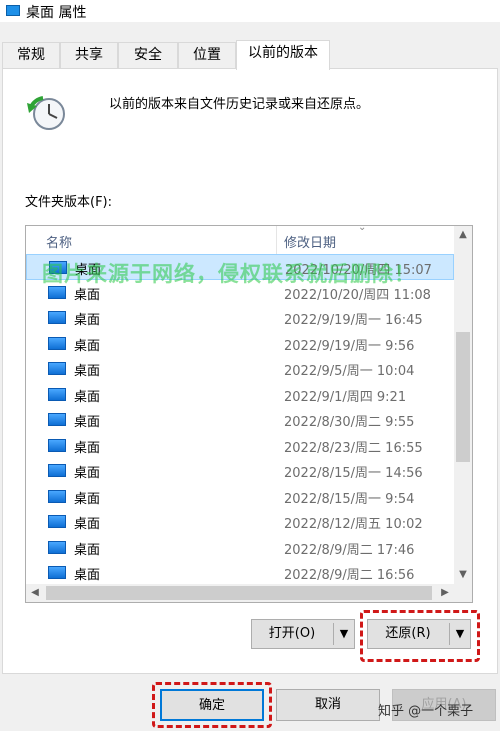 This screenshot has height=731, width=500. Describe the element at coordinates (328, 705) in the screenshot. I see `cancel-button: 取消` at that location.